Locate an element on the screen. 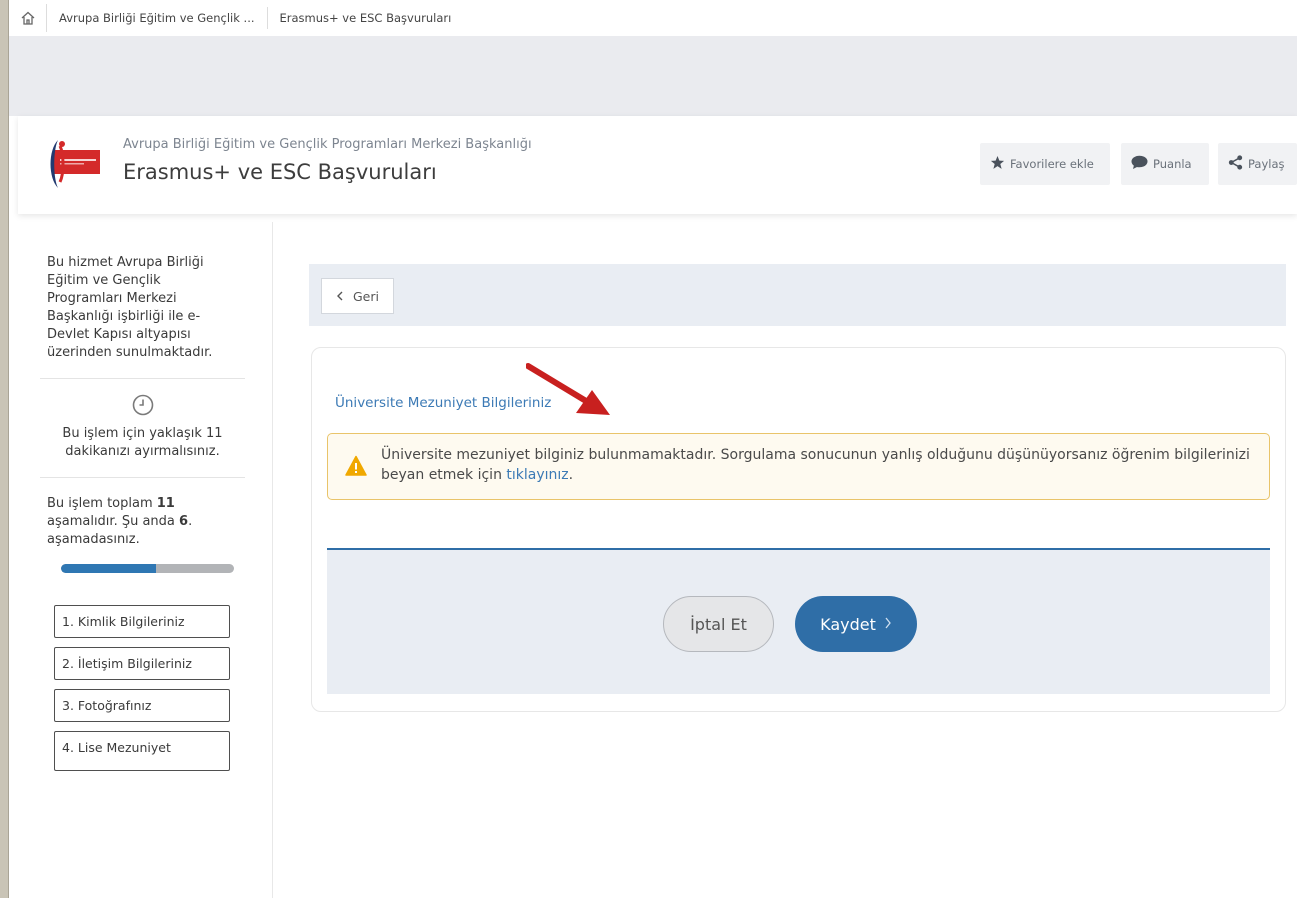  favorite-button: Favorilere ekle is located at coordinates (1045, 164).